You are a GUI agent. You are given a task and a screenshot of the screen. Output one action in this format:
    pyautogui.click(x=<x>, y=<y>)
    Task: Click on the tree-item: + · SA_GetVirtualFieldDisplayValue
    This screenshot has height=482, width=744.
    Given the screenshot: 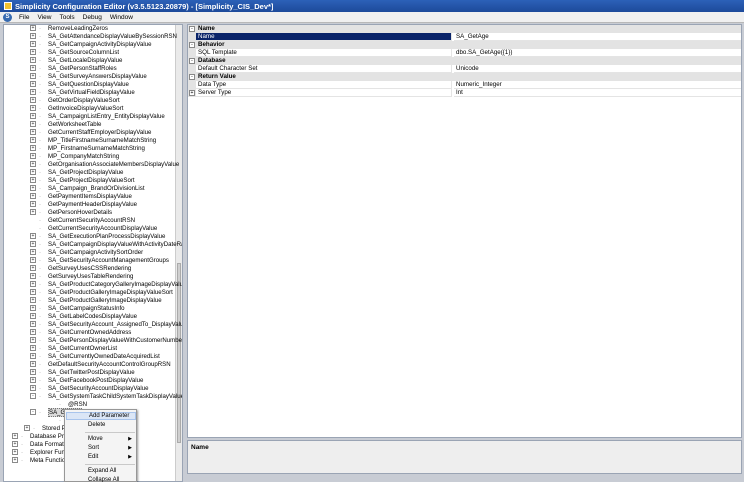 What is the action you would take?
    pyautogui.click(x=82, y=93)
    